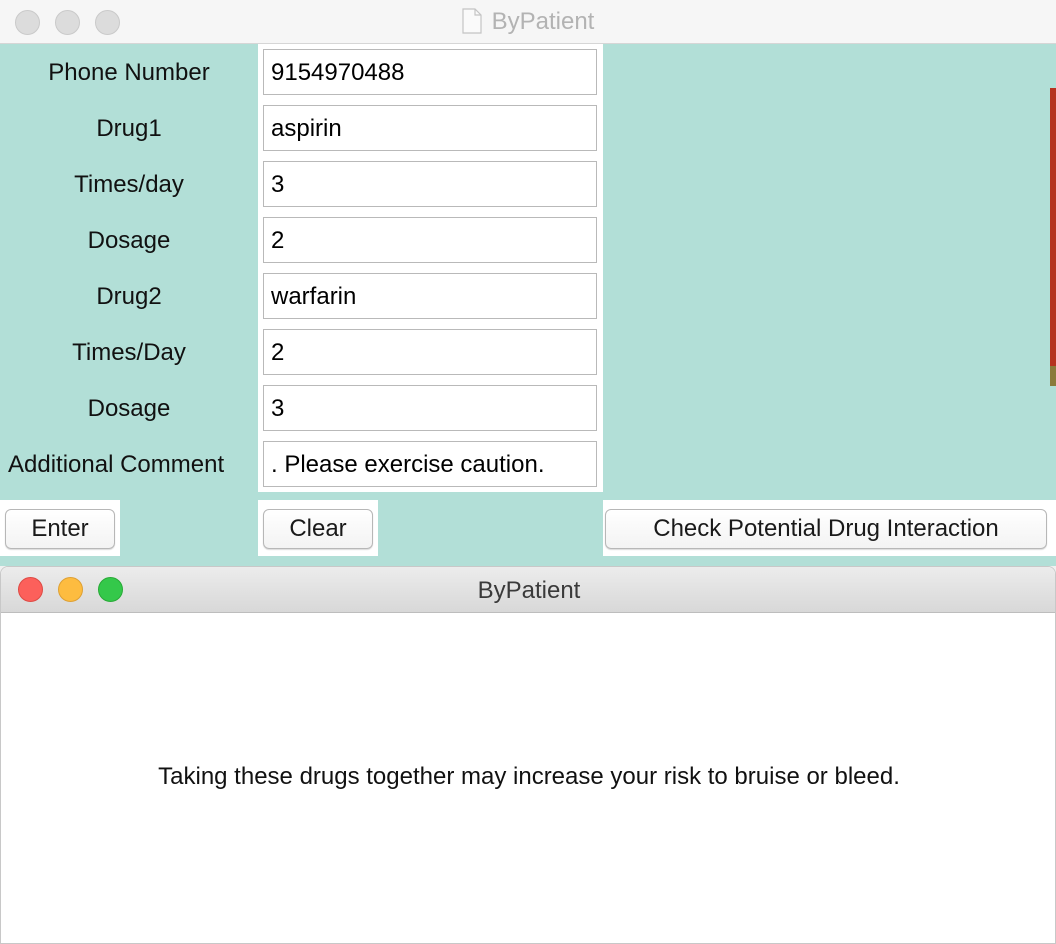  Describe the element at coordinates (60, 529) in the screenshot. I see `enter-button: Enter` at that location.